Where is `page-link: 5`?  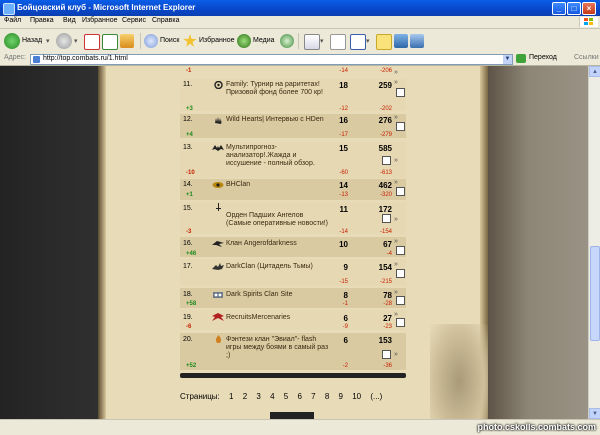 page-link: 5 is located at coordinates (286, 396).